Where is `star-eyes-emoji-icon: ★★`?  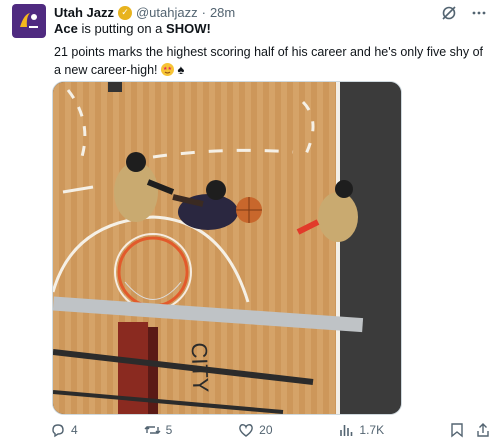 star-eyes-emoji-icon: ★★ is located at coordinates (168, 69).